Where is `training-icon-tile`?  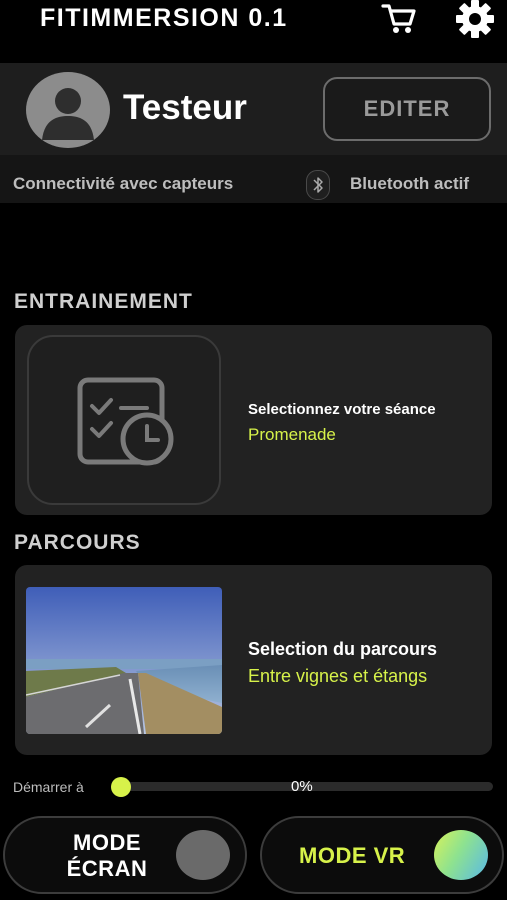
training-icon-tile is located at coordinates (124, 420).